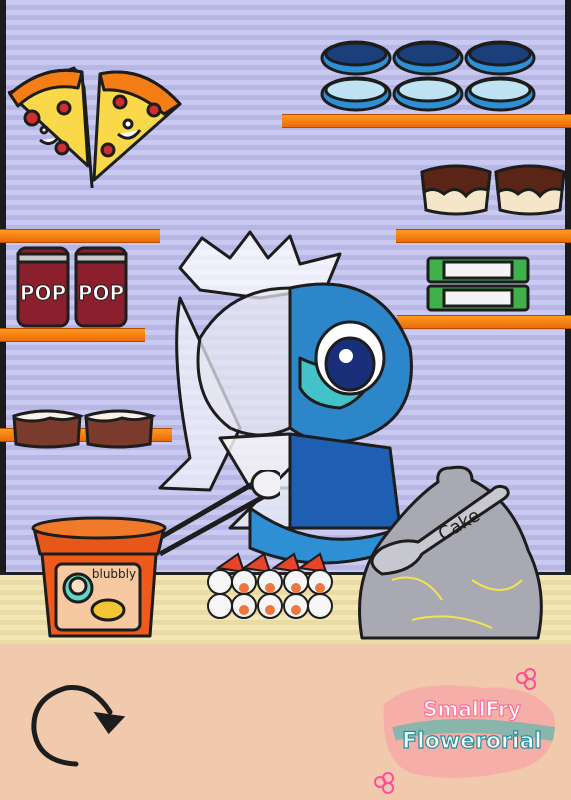 The height and width of the screenshot is (800, 571). I want to click on trash-bag: Cake, so click(452, 552).